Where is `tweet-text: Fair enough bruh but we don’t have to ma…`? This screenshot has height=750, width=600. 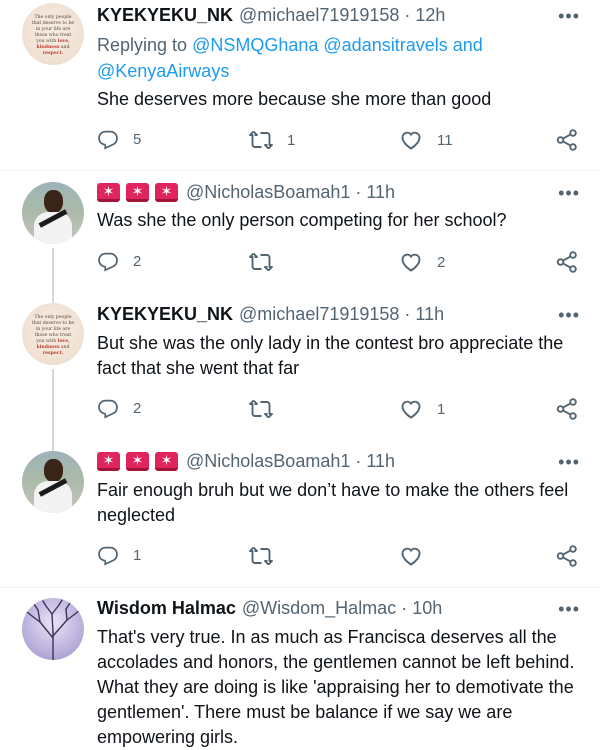 tweet-text: Fair enough bruh but we don’t have to ma… is located at coordinates (333, 502).